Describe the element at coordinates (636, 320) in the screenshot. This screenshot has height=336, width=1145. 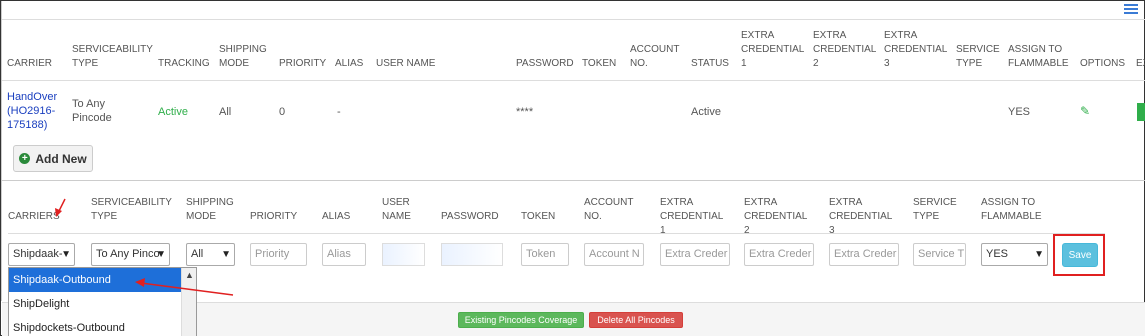
I see `delete-all-pincodes-button: Delete All Pincodes` at that location.